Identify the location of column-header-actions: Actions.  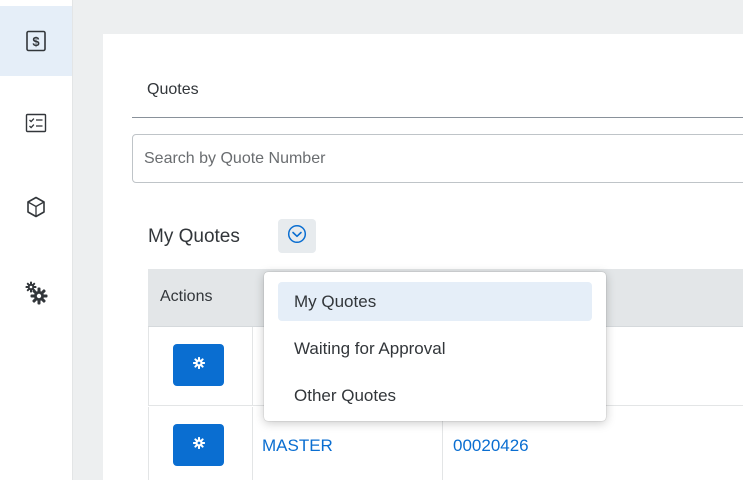
(186, 296).